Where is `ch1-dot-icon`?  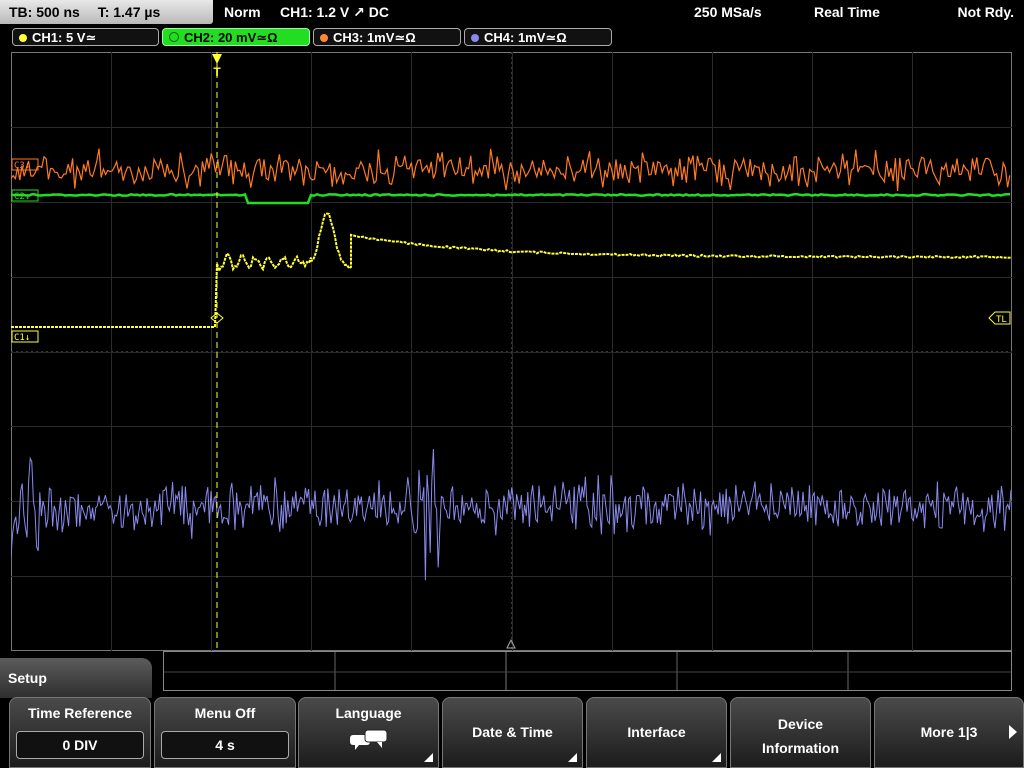
ch1-dot-icon is located at coordinates (23, 38).